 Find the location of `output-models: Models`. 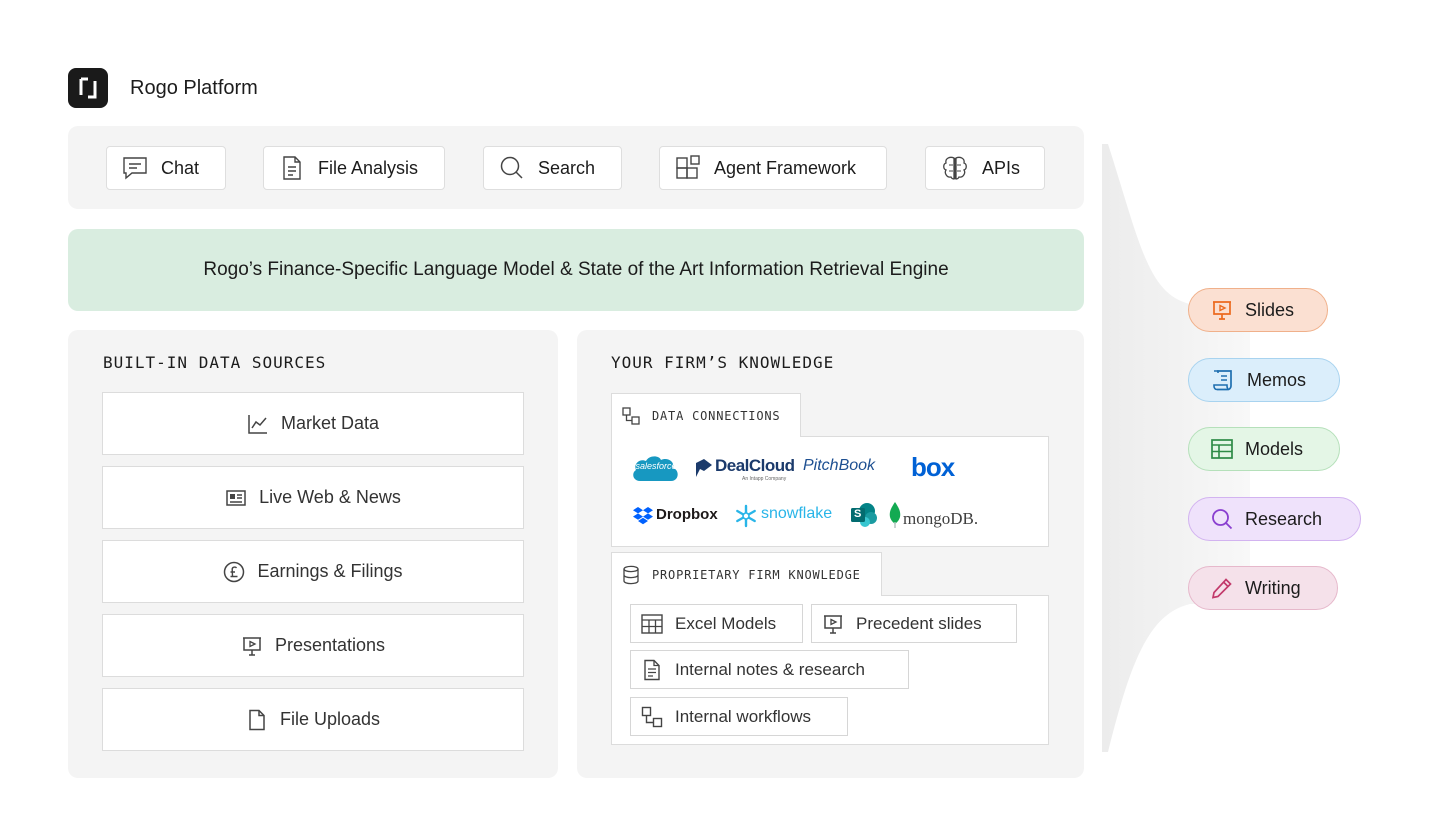

output-models: Models is located at coordinates (1264, 449).